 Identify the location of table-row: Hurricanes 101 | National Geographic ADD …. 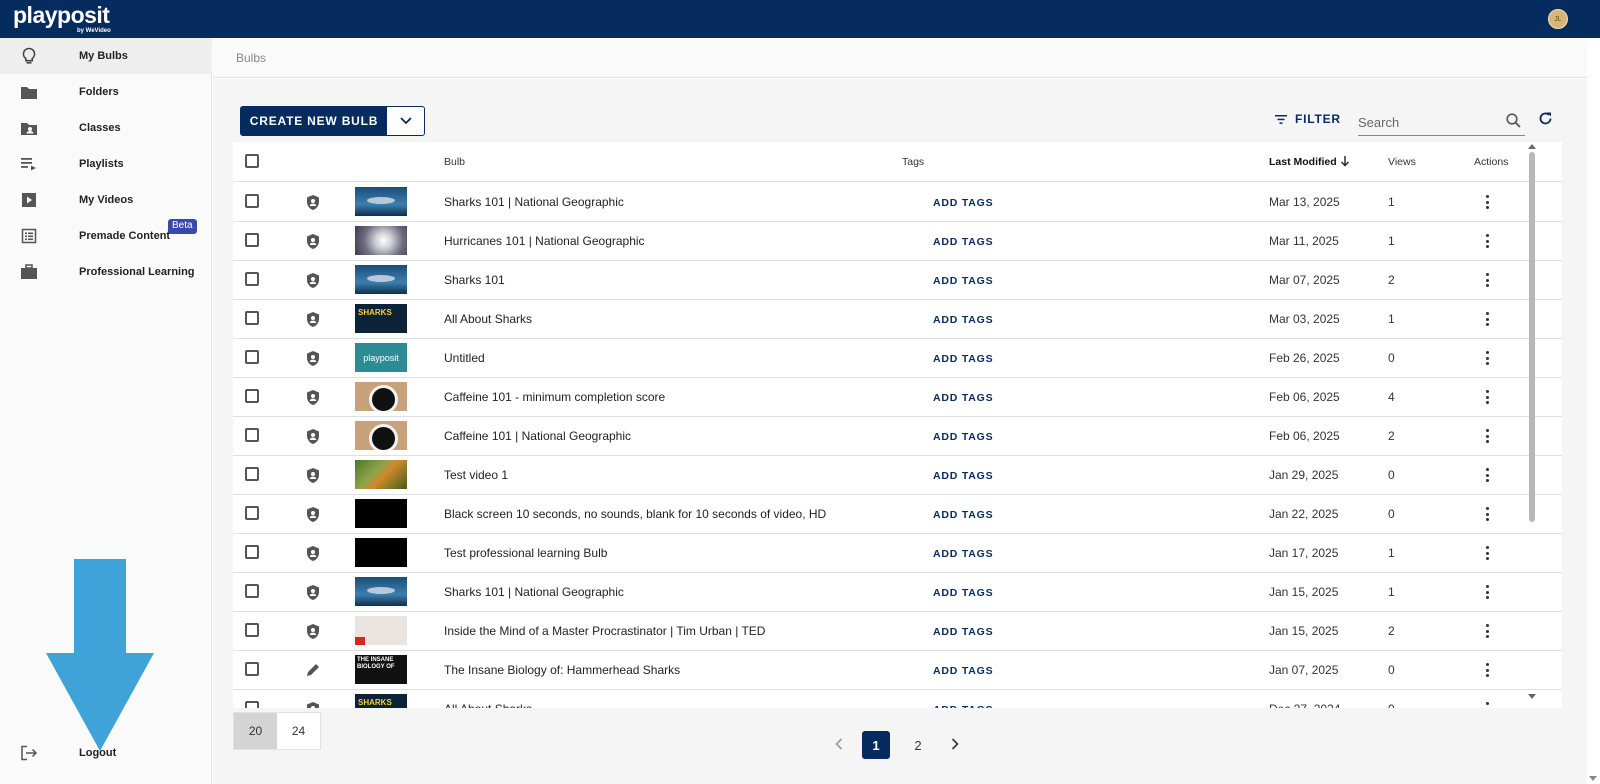
(897, 241).